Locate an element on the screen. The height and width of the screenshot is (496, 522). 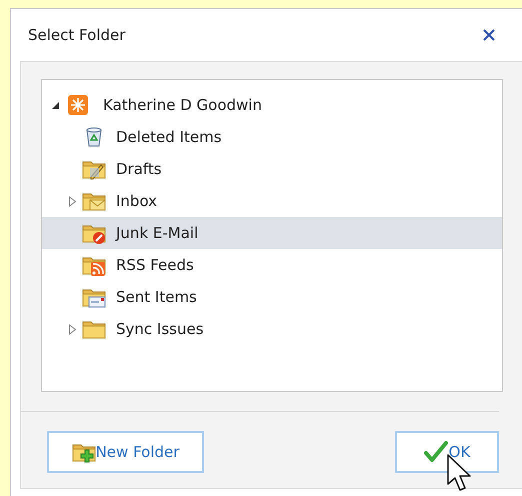
folder-name: Sync Issues is located at coordinates (160, 329).